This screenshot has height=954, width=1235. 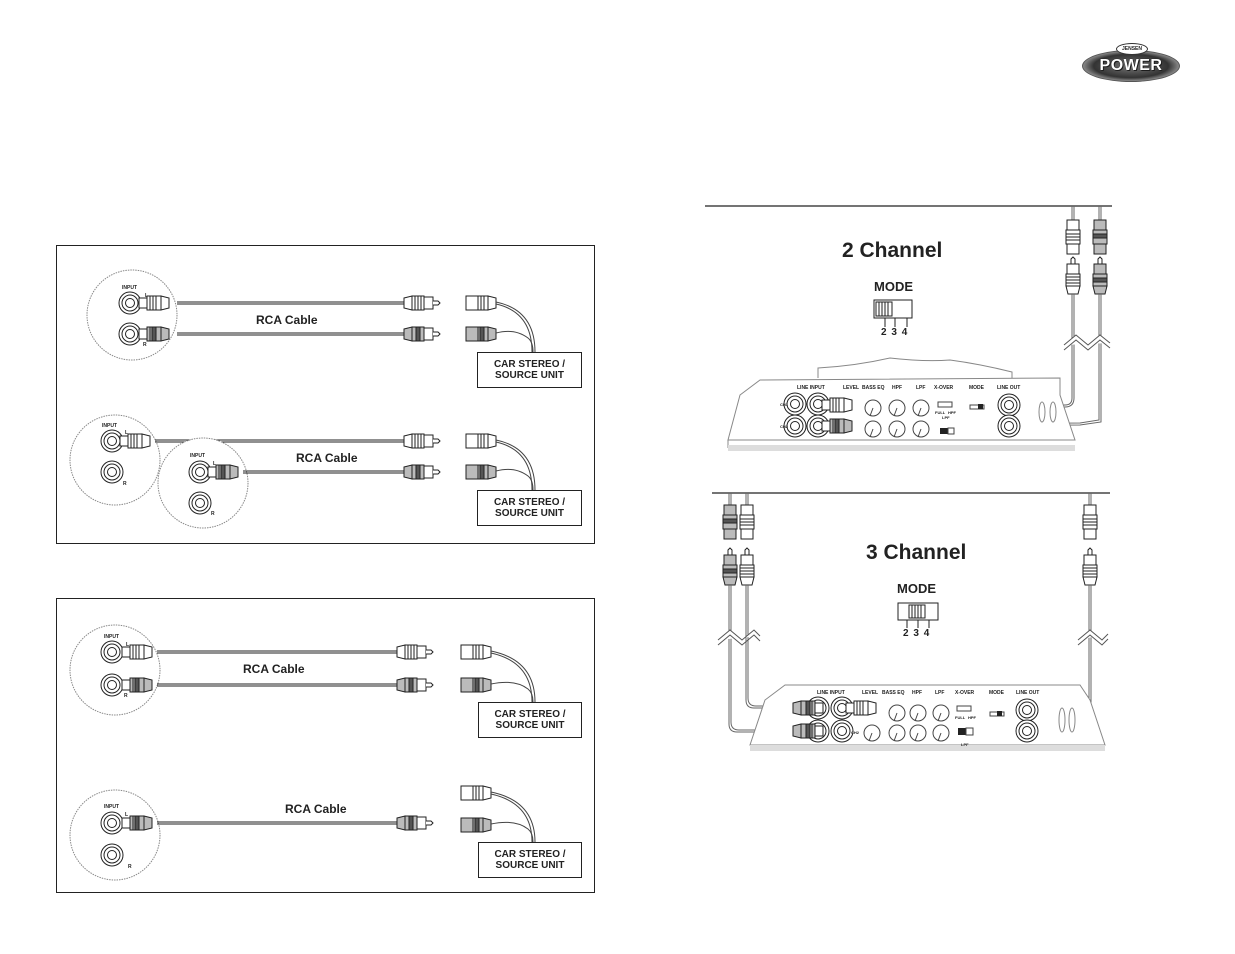 I want to click on amp2-label-ch1: CH1, so click(x=784, y=404).